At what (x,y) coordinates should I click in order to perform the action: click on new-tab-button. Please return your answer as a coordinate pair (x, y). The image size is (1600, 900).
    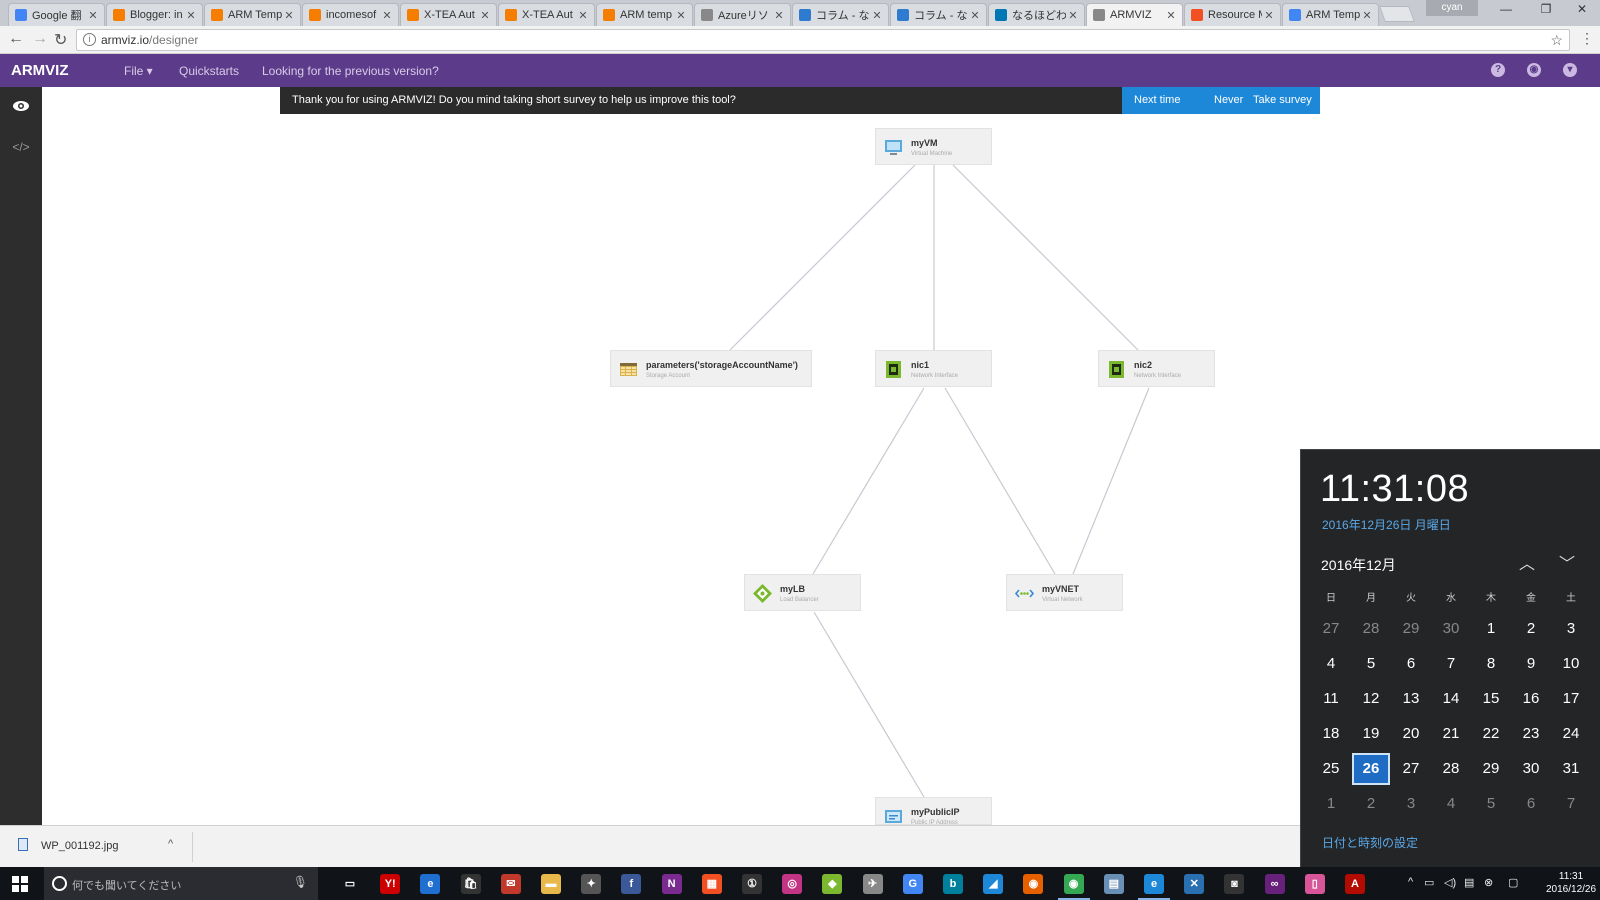
    Looking at the image, I should click on (1397, 14).